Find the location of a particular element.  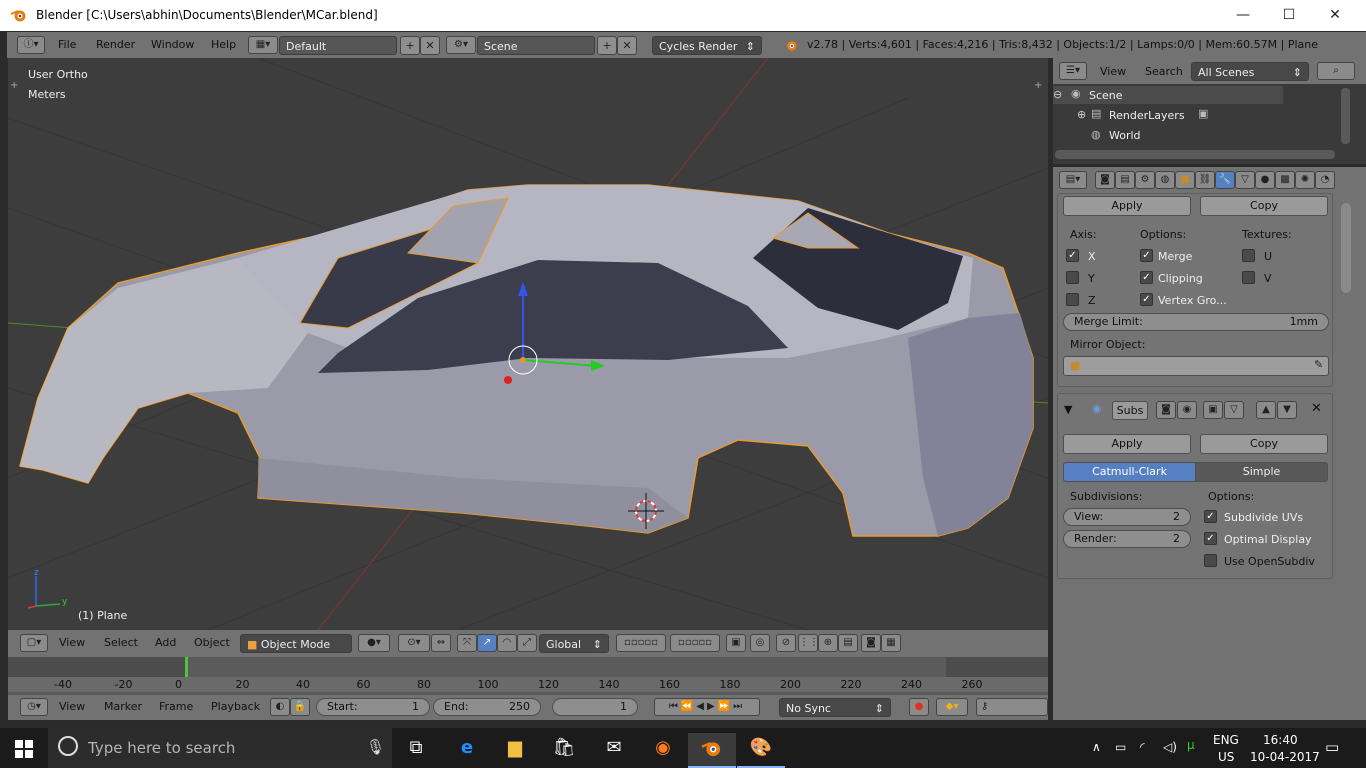

add-scene-button: + is located at coordinates (607, 45).